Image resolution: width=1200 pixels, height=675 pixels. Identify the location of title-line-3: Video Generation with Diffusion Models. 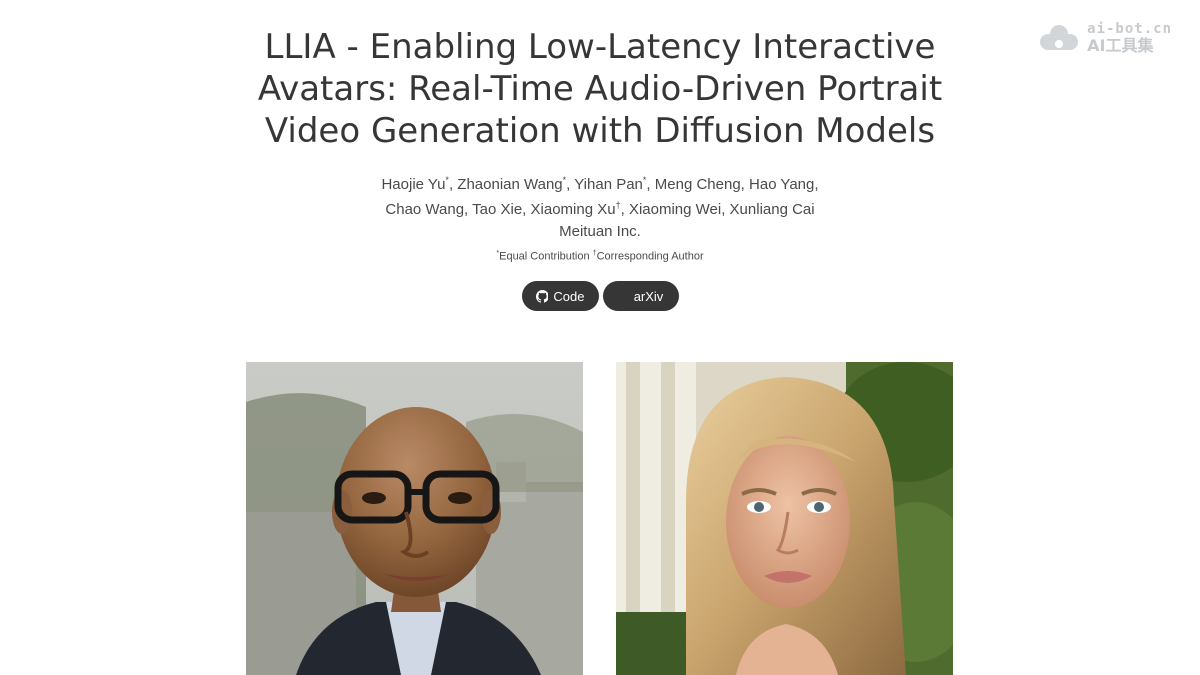
(600, 131).